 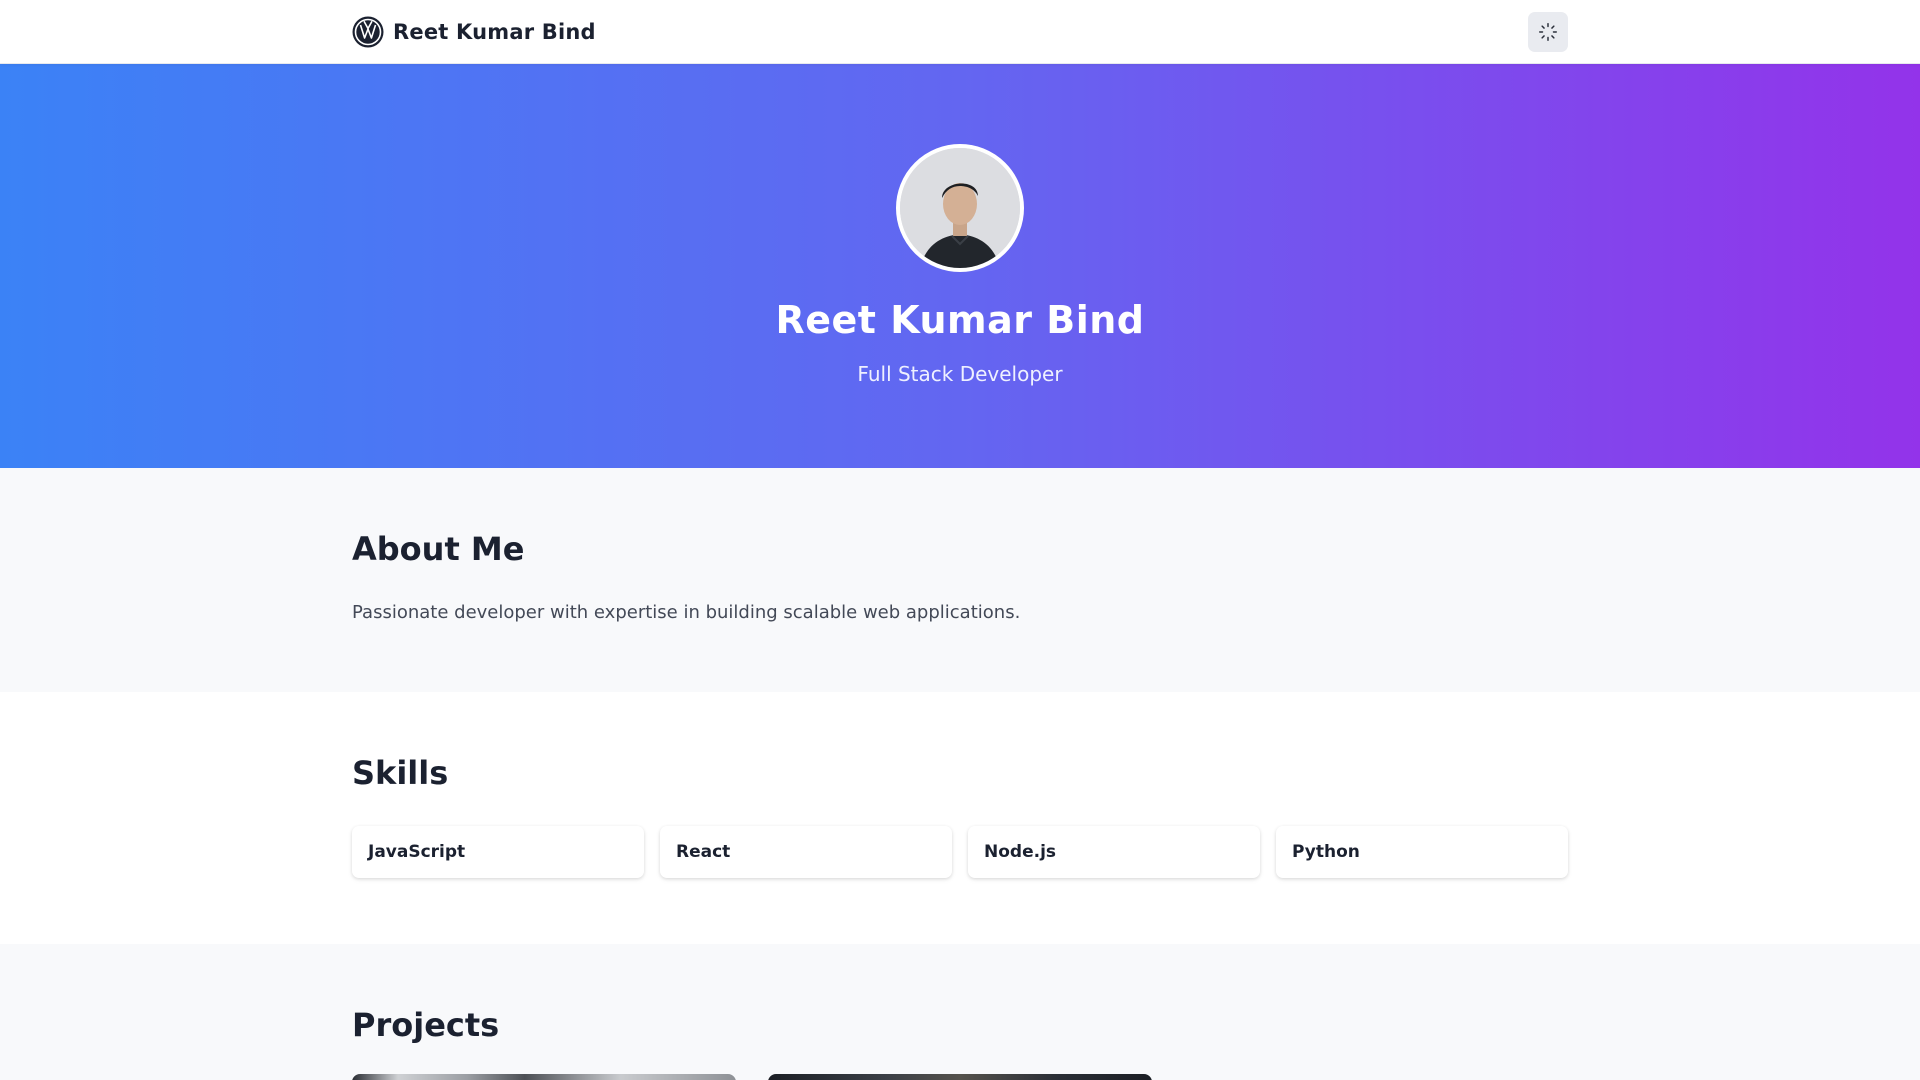 I want to click on skill-card: Python, so click(x=1422, y=852).